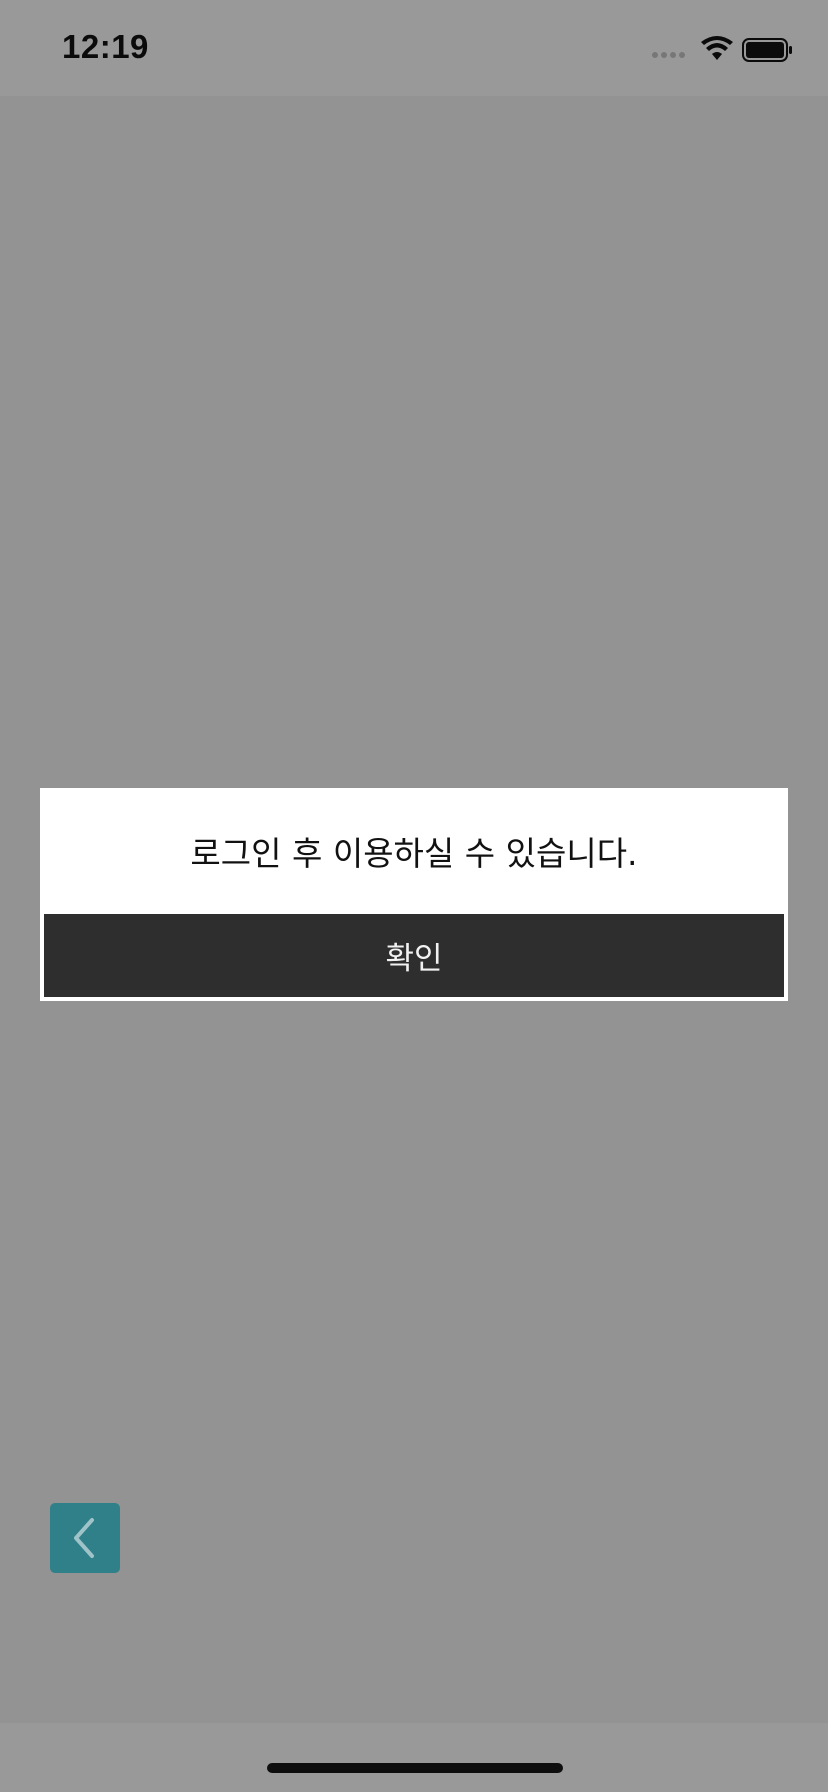 The height and width of the screenshot is (1792, 828). What do you see at coordinates (414, 894) in the screenshot?
I see `alert-dialog: 로그인 후 이용하실 수 있습니다. 확인` at bounding box center [414, 894].